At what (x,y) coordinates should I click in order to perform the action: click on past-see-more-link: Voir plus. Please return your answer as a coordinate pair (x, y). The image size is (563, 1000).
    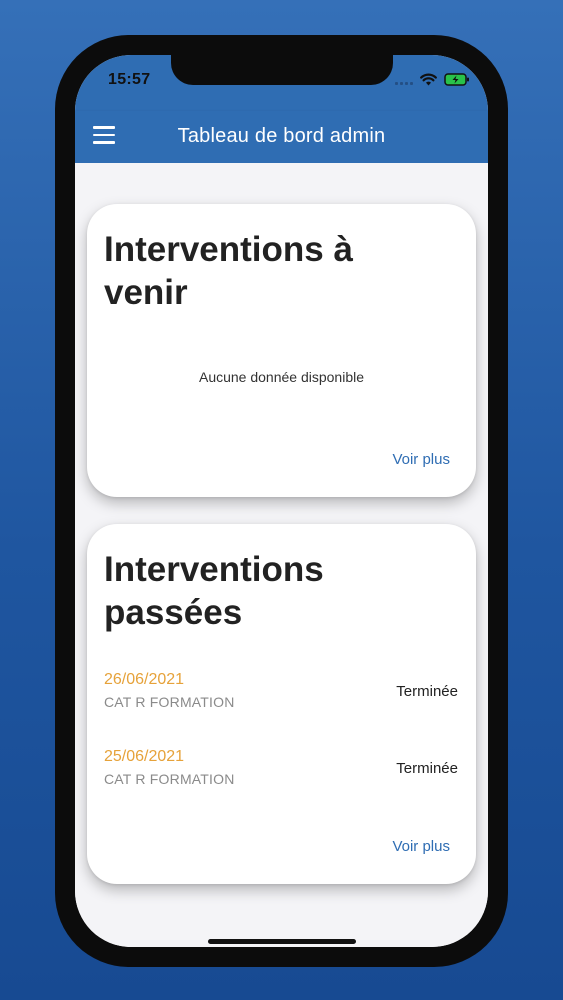
    Looking at the image, I should click on (421, 846).